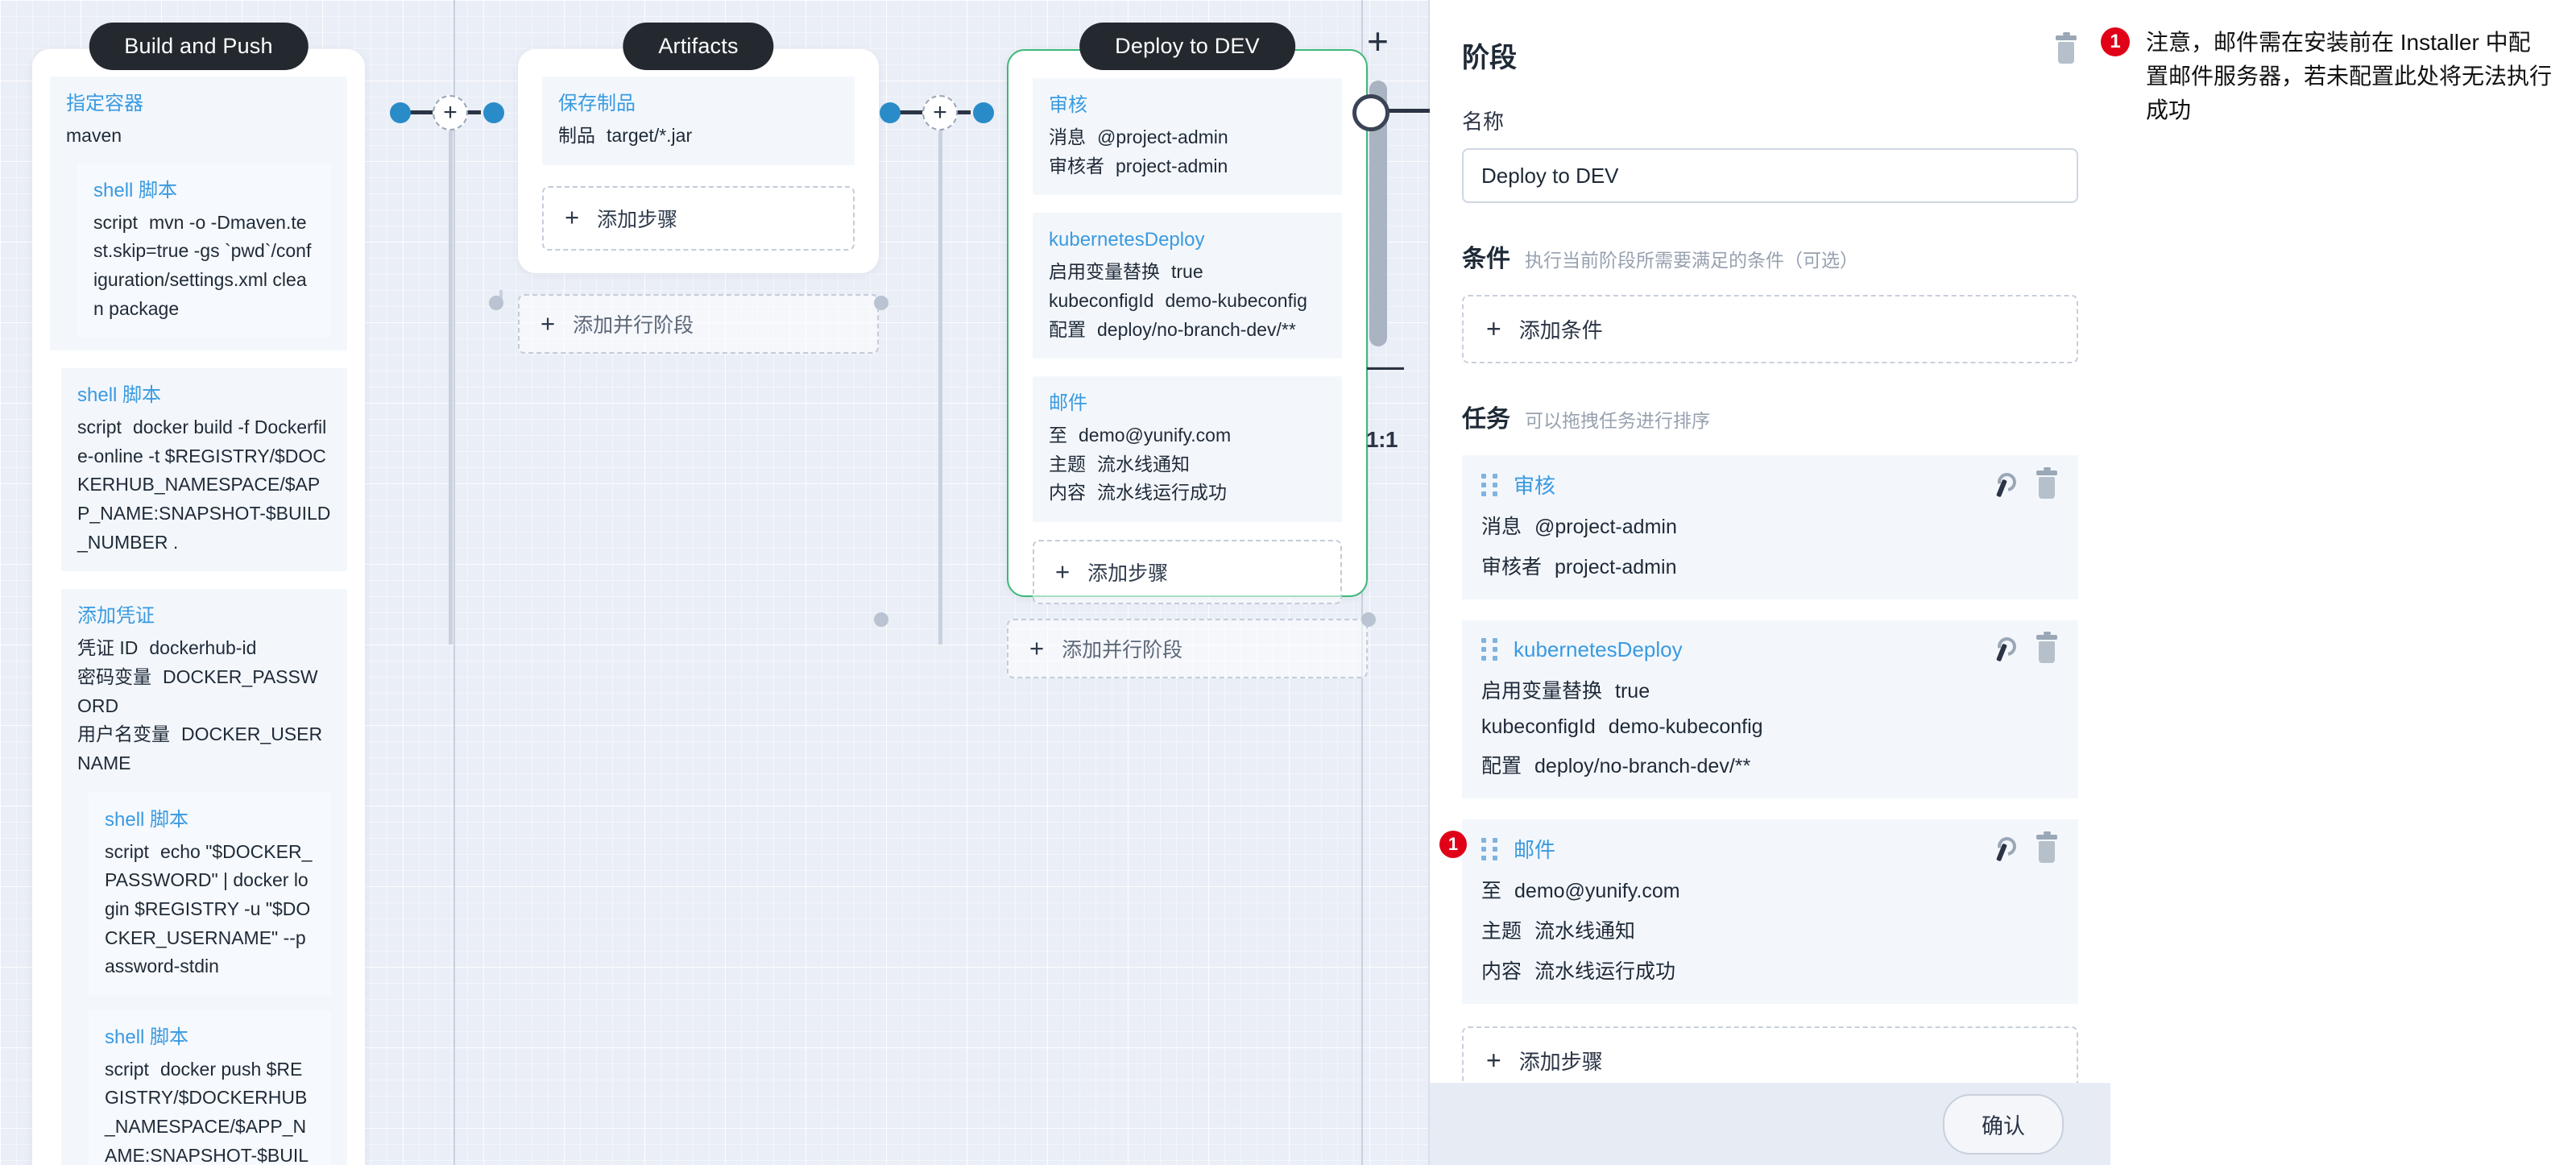  Describe the element at coordinates (1770, 329) in the screenshot. I see `add-condition-button: + 添加条件` at that location.